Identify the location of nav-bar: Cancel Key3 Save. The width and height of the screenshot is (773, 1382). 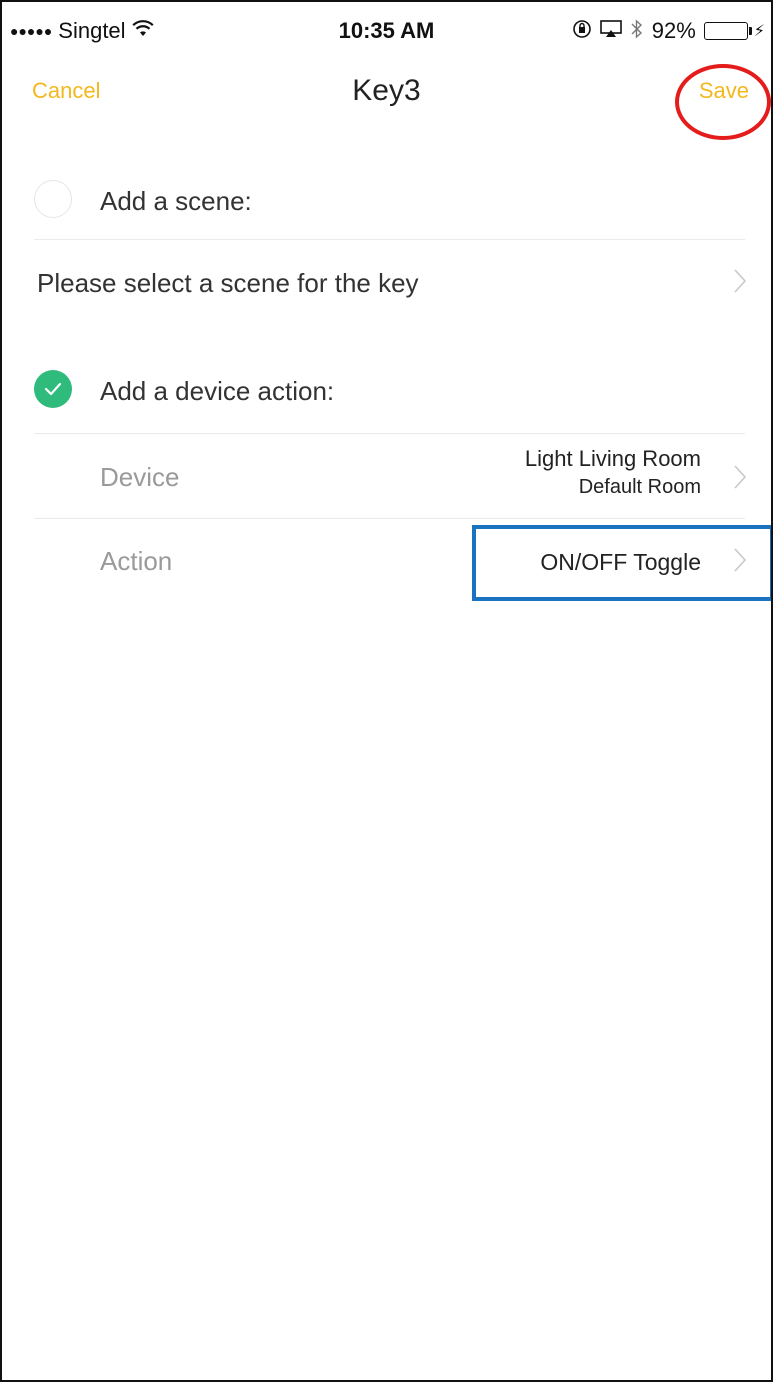
(386, 101).